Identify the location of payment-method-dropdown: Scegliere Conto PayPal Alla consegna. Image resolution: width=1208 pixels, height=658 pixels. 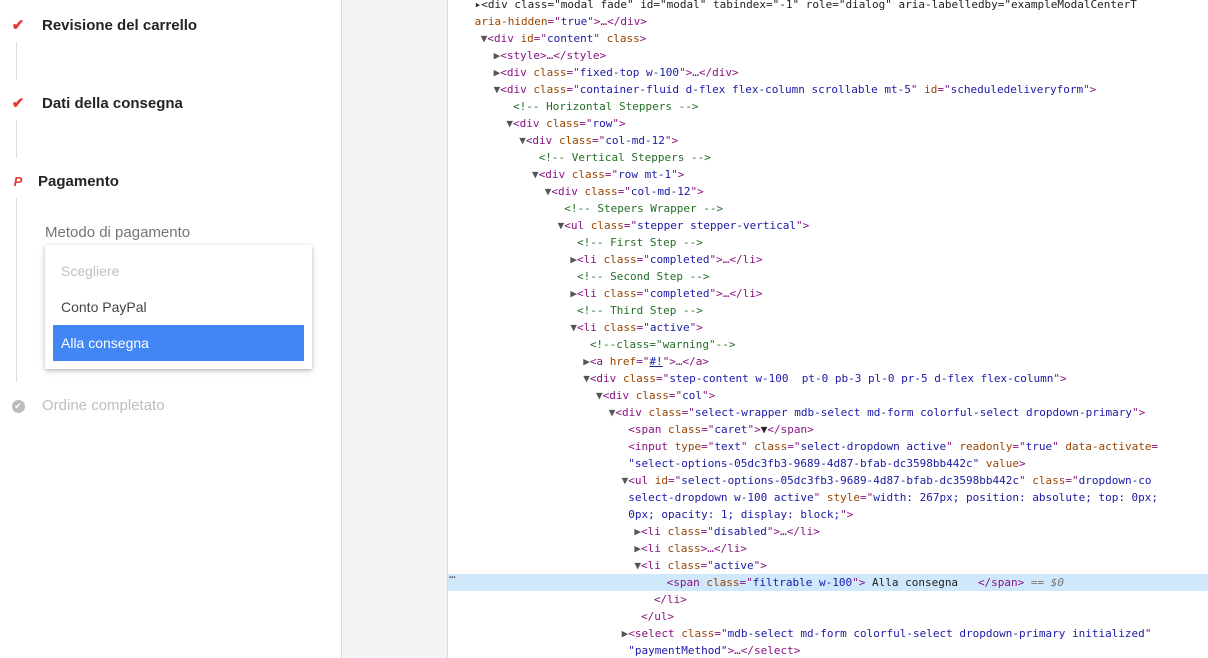
(178, 307).